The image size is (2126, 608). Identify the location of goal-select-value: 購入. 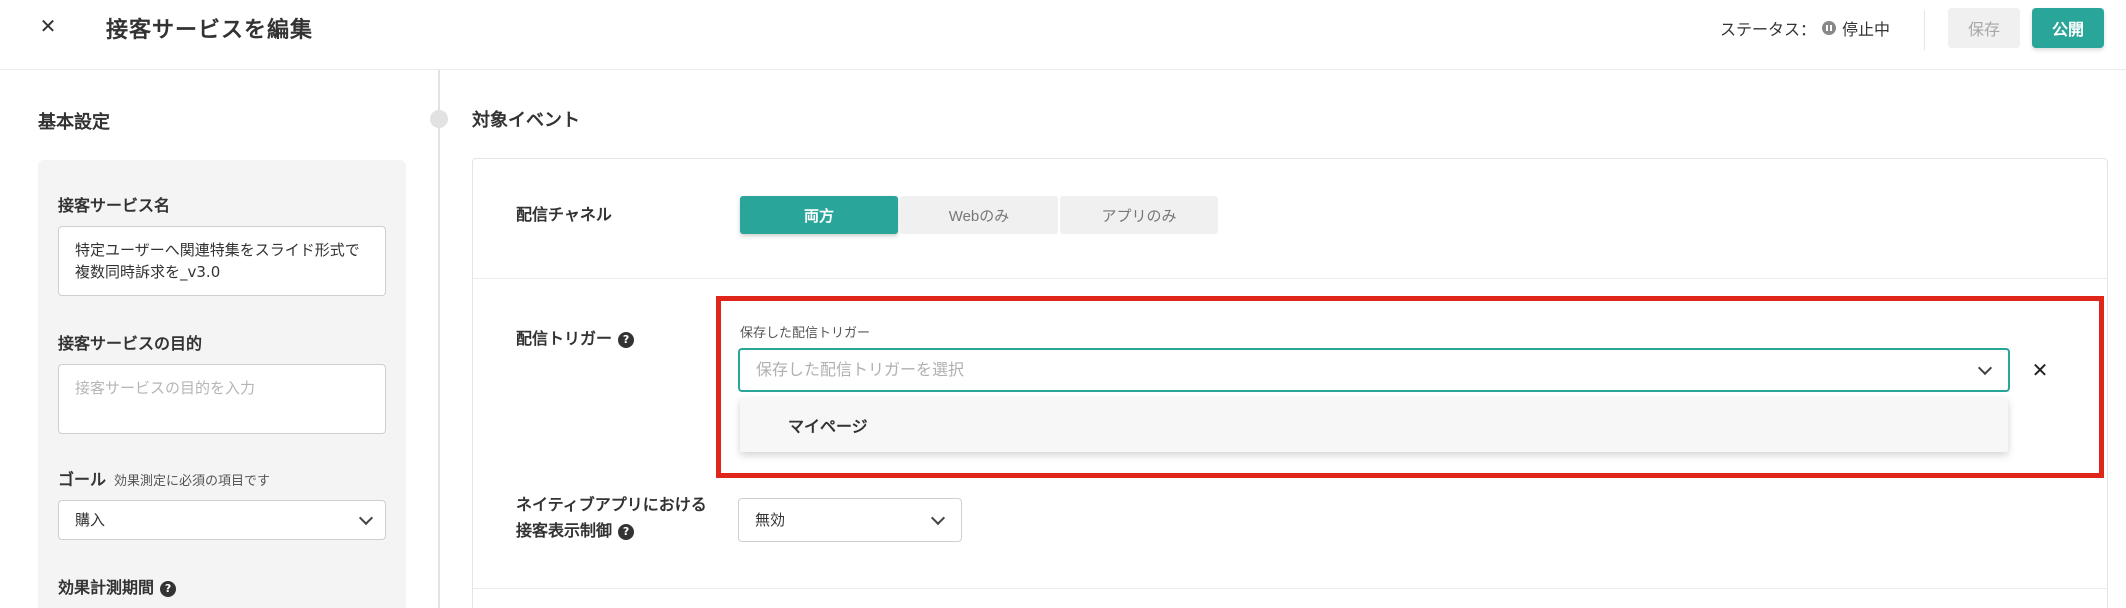
(90, 520).